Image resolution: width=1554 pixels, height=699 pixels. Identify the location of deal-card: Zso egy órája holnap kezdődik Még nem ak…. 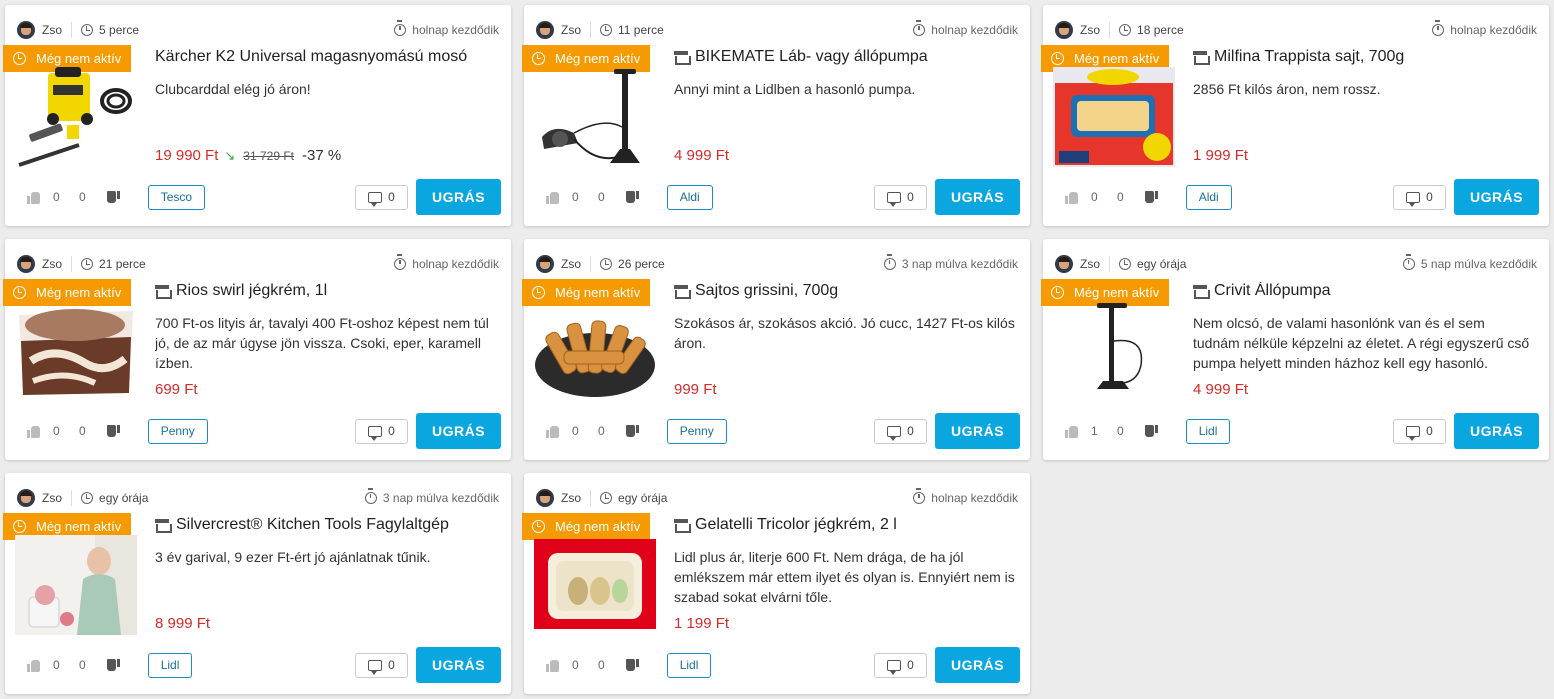
(776, 583).